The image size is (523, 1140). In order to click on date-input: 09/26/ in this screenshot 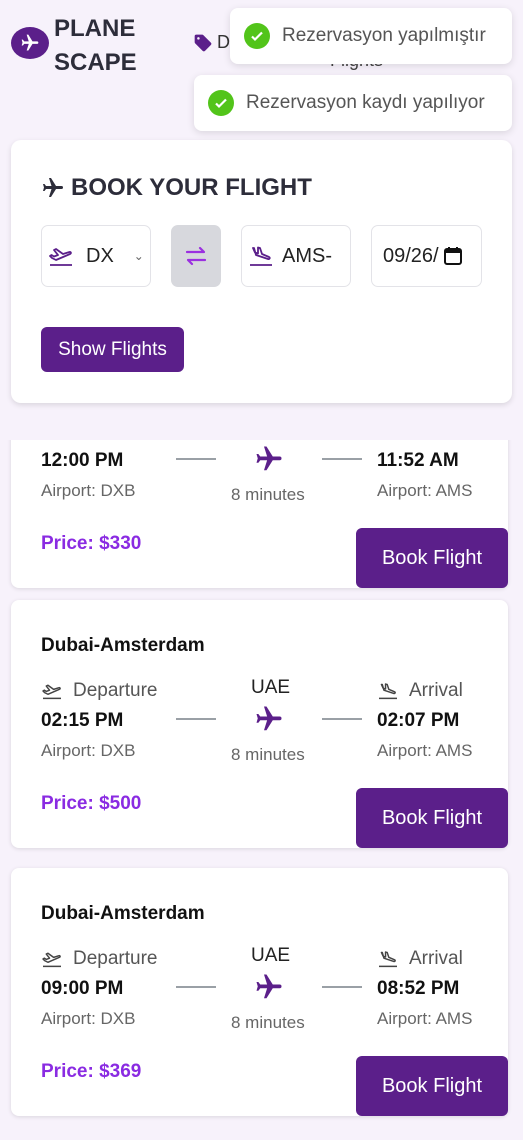, I will do `click(426, 256)`.